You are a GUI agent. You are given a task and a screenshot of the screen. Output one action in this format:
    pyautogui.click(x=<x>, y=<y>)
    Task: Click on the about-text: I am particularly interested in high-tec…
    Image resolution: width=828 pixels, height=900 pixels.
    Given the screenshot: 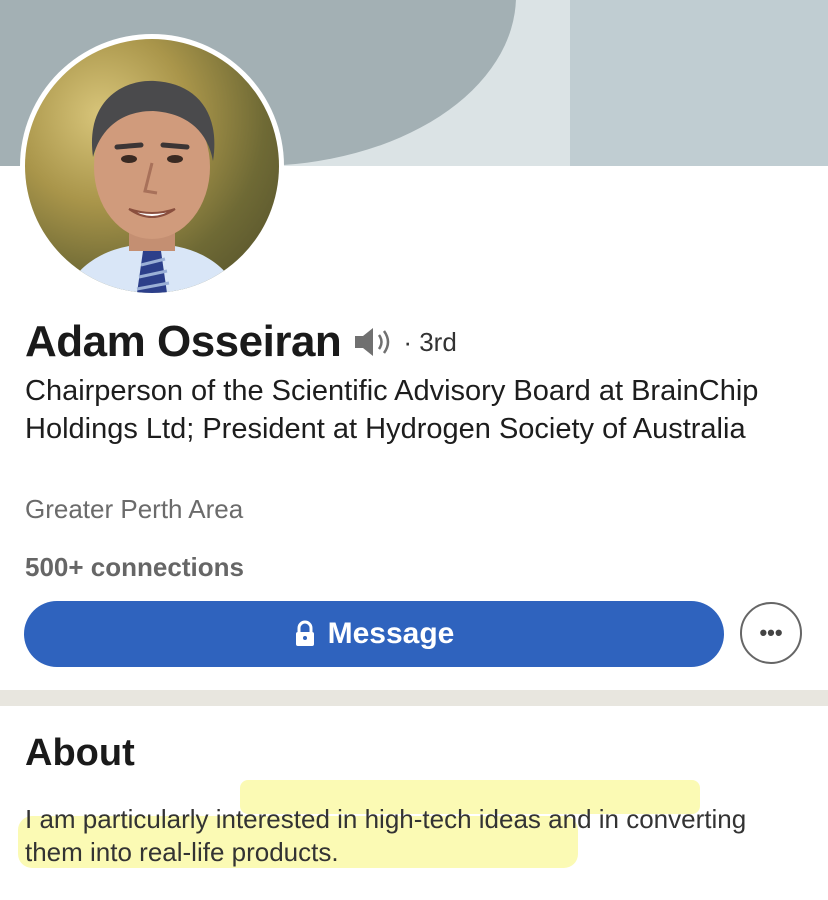 What is the action you would take?
    pyautogui.click(x=386, y=835)
    